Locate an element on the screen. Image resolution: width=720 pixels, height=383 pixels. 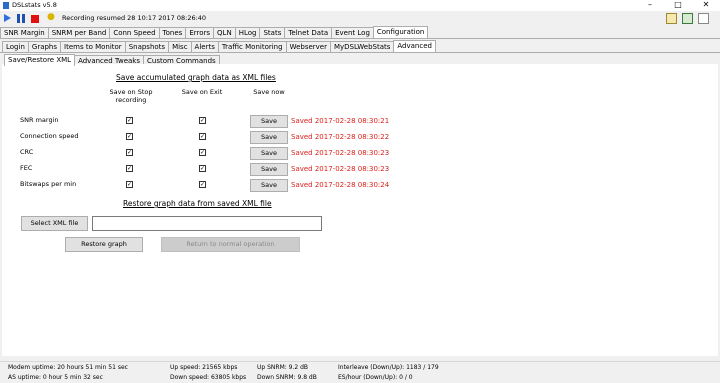
tab-alerts: Alerts is located at coordinates (204, 46).